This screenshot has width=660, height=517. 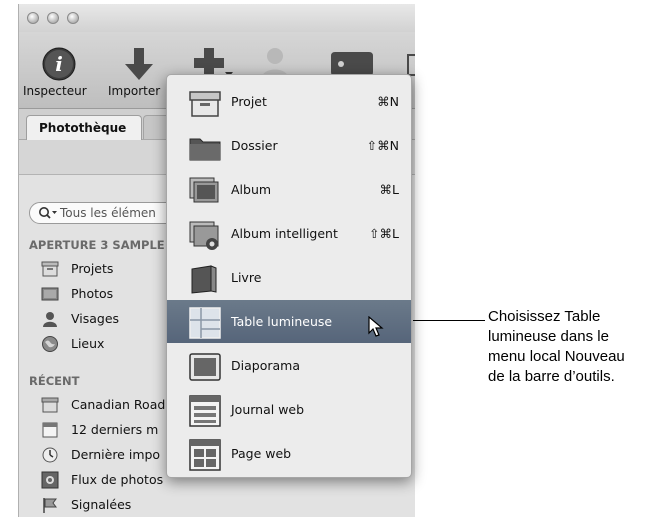 What do you see at coordinates (33, 18) in the screenshot?
I see `close-window-button` at bounding box center [33, 18].